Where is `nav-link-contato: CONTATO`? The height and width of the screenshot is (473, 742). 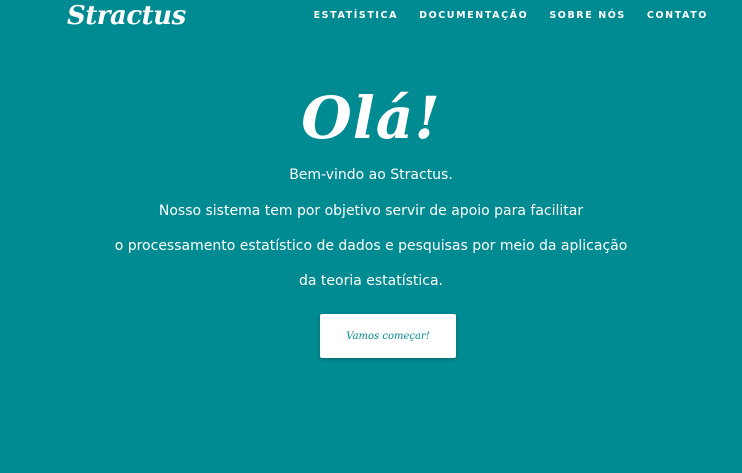 nav-link-contato: CONTATO is located at coordinates (677, 16).